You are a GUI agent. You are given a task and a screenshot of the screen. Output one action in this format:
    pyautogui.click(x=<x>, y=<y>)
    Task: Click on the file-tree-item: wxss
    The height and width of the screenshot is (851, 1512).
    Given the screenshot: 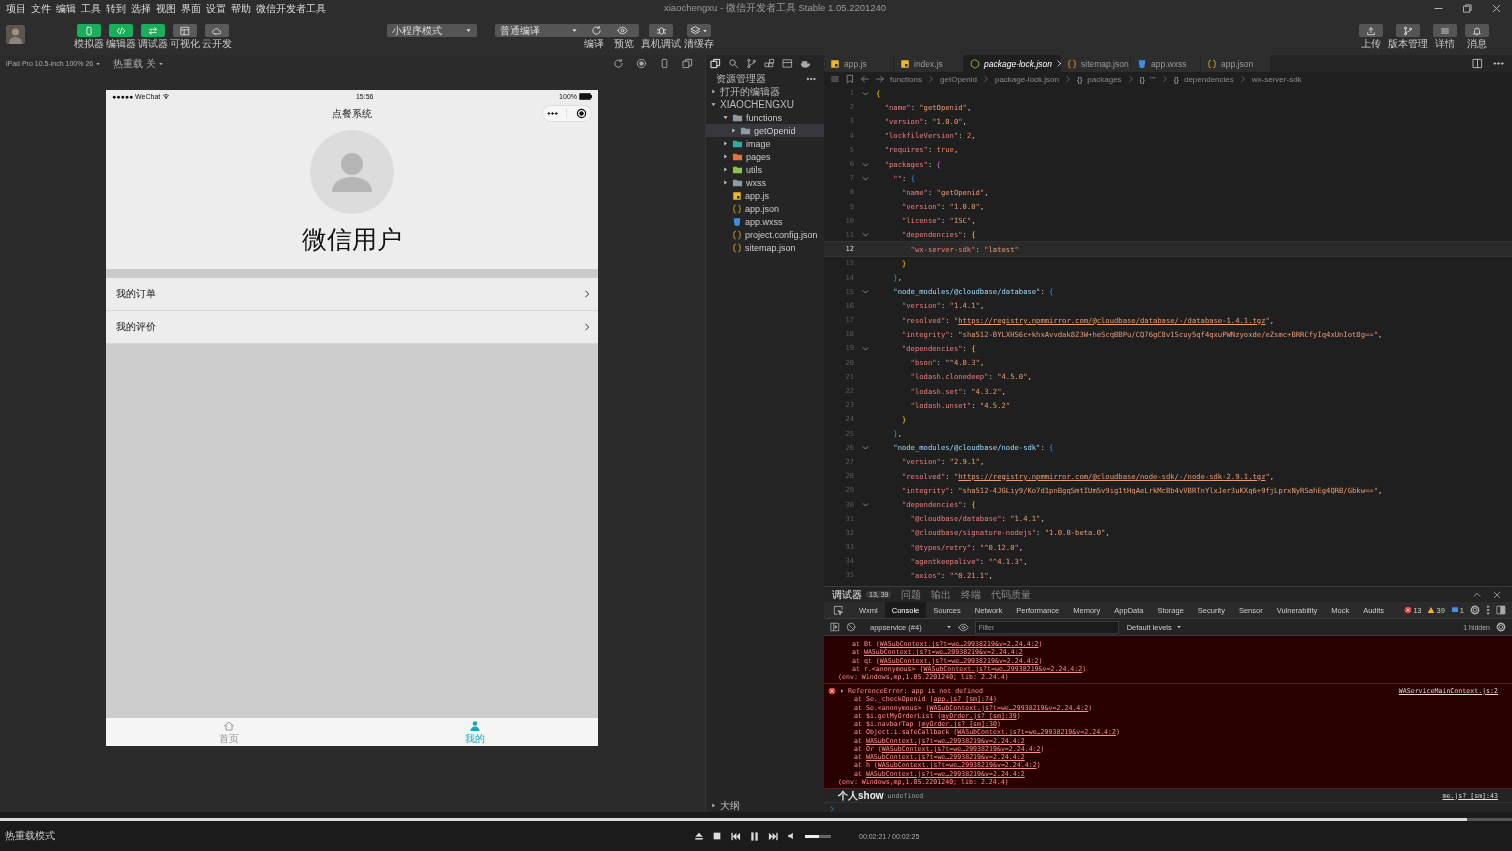 What is the action you would take?
    pyautogui.click(x=765, y=182)
    